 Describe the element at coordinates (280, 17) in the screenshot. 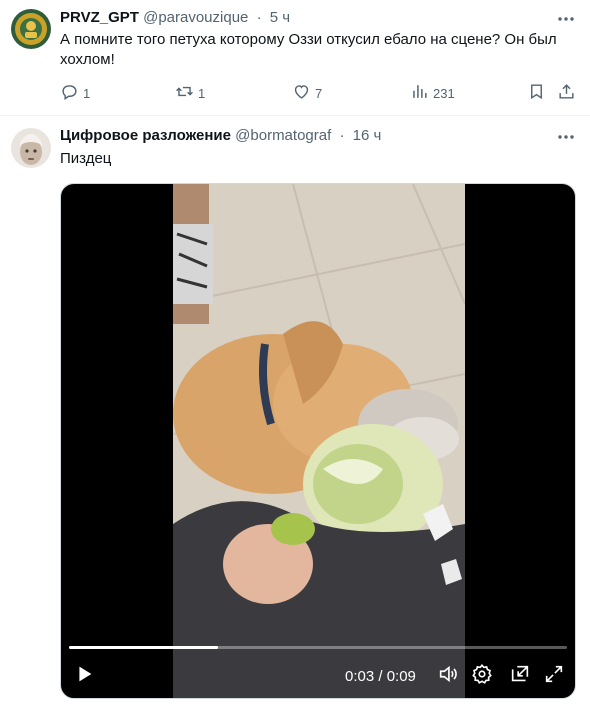

I see `timestamp: 5 ч` at that location.